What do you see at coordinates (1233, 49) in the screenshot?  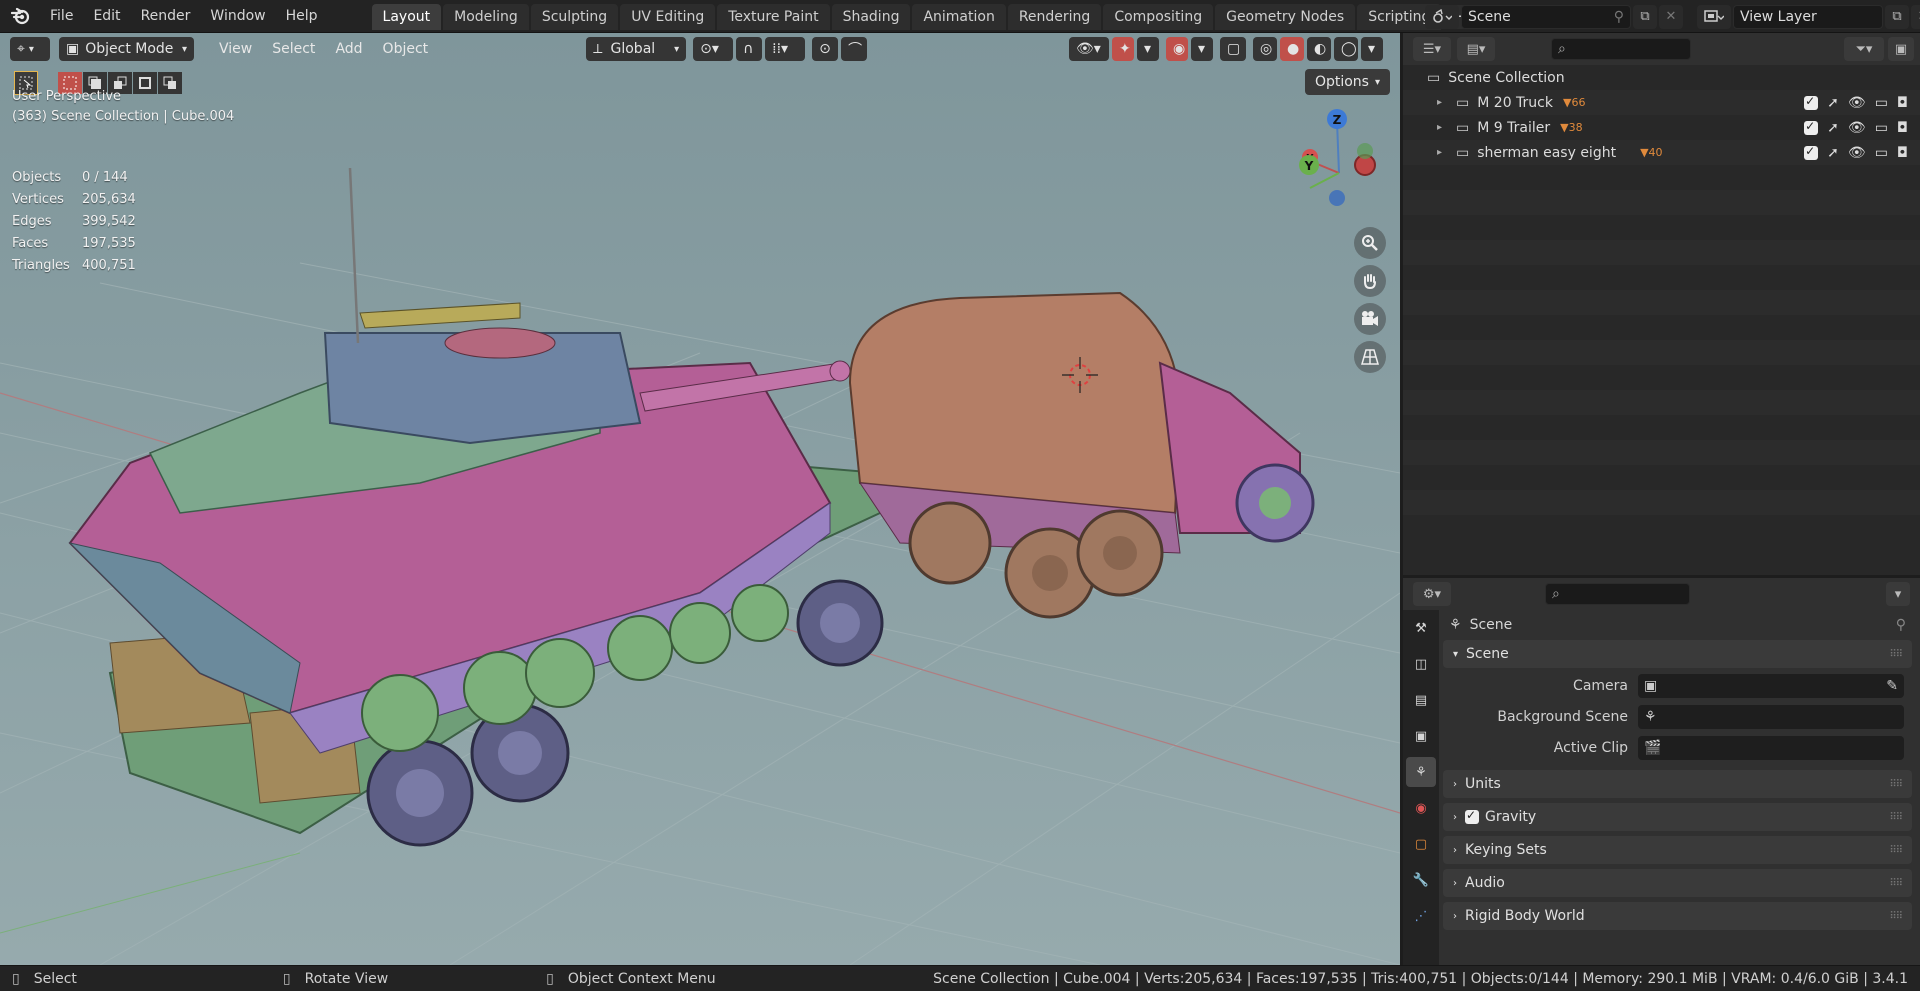 I see `xray-toggle-icon: ▢` at bounding box center [1233, 49].